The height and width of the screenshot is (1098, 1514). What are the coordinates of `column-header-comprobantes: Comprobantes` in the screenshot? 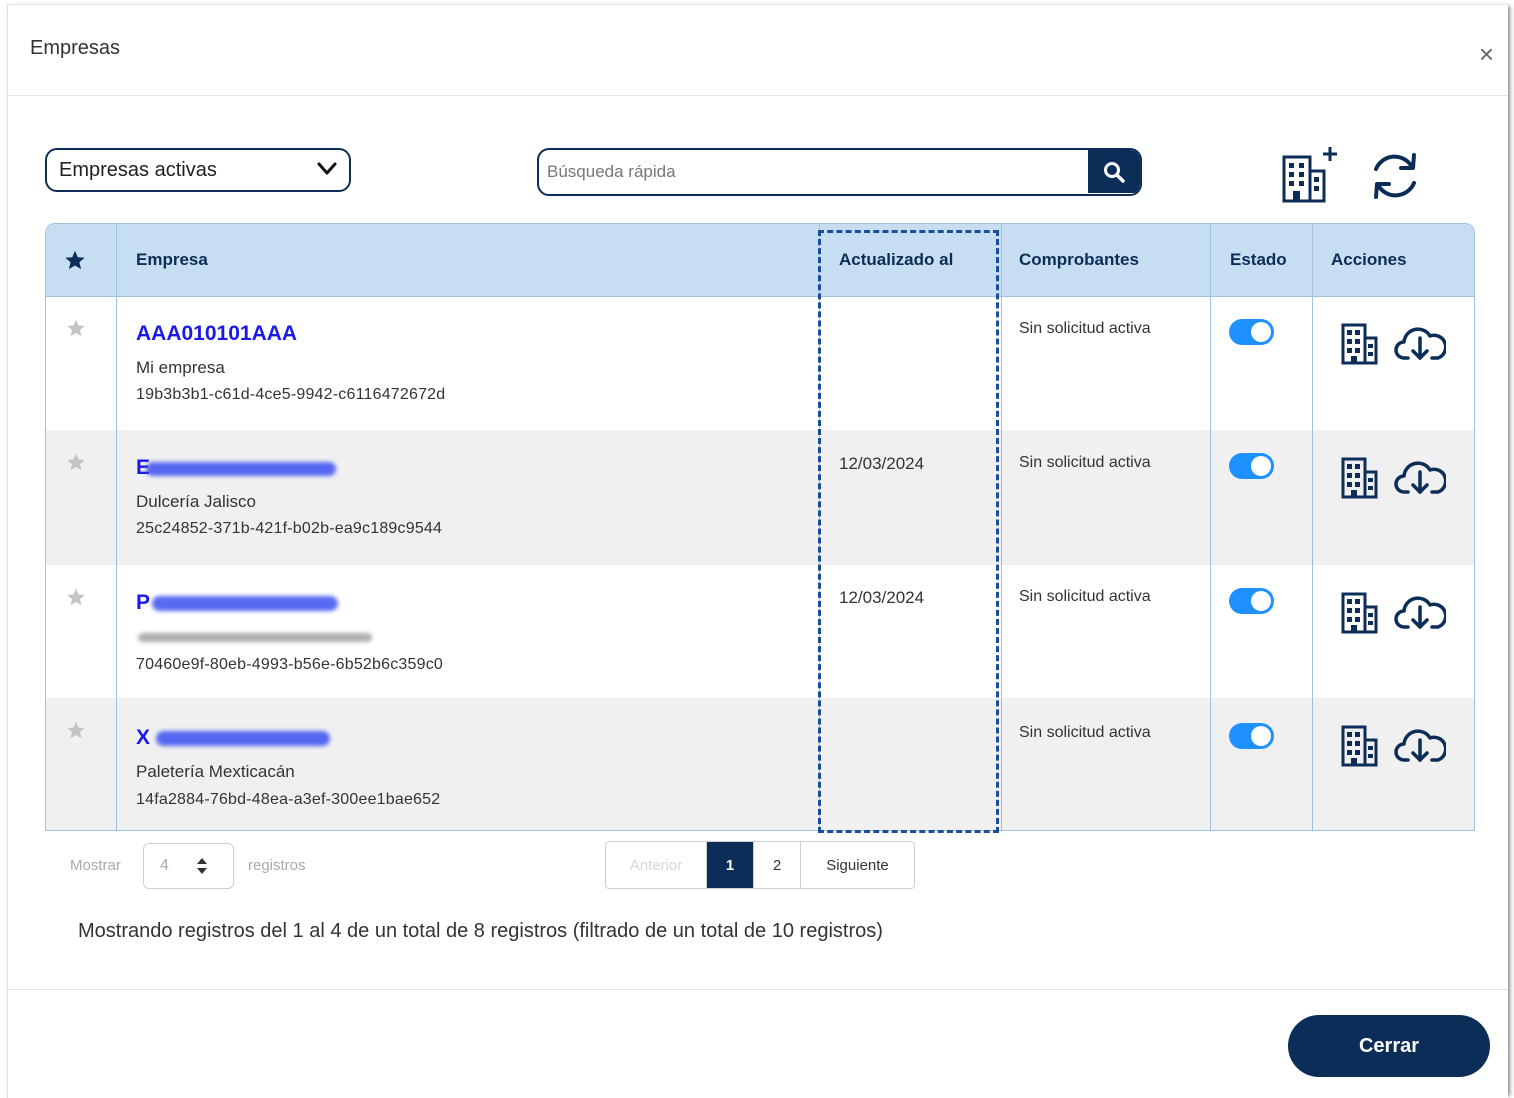 It's located at (1079, 260).